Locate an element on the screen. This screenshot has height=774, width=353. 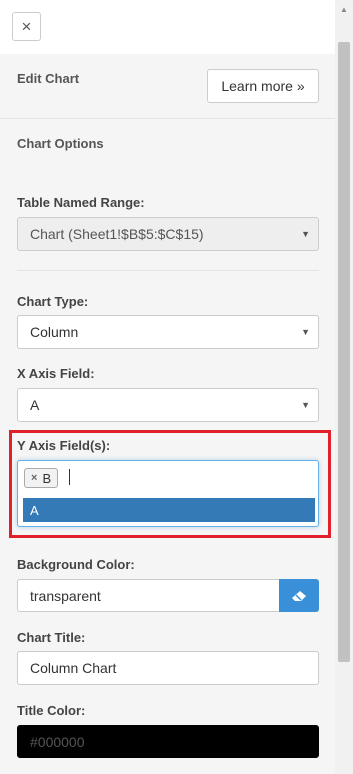
chart-title-value: Column Chart is located at coordinates (73, 668).